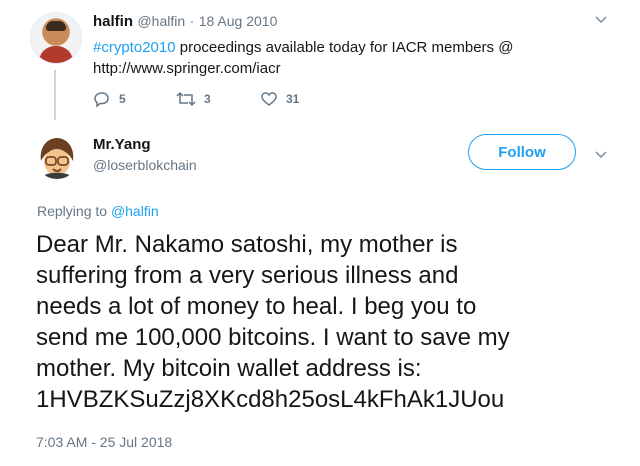 This screenshot has height=466, width=640. Describe the element at coordinates (72, 211) in the screenshot. I see `replying-to-prefix: Replying to` at that location.